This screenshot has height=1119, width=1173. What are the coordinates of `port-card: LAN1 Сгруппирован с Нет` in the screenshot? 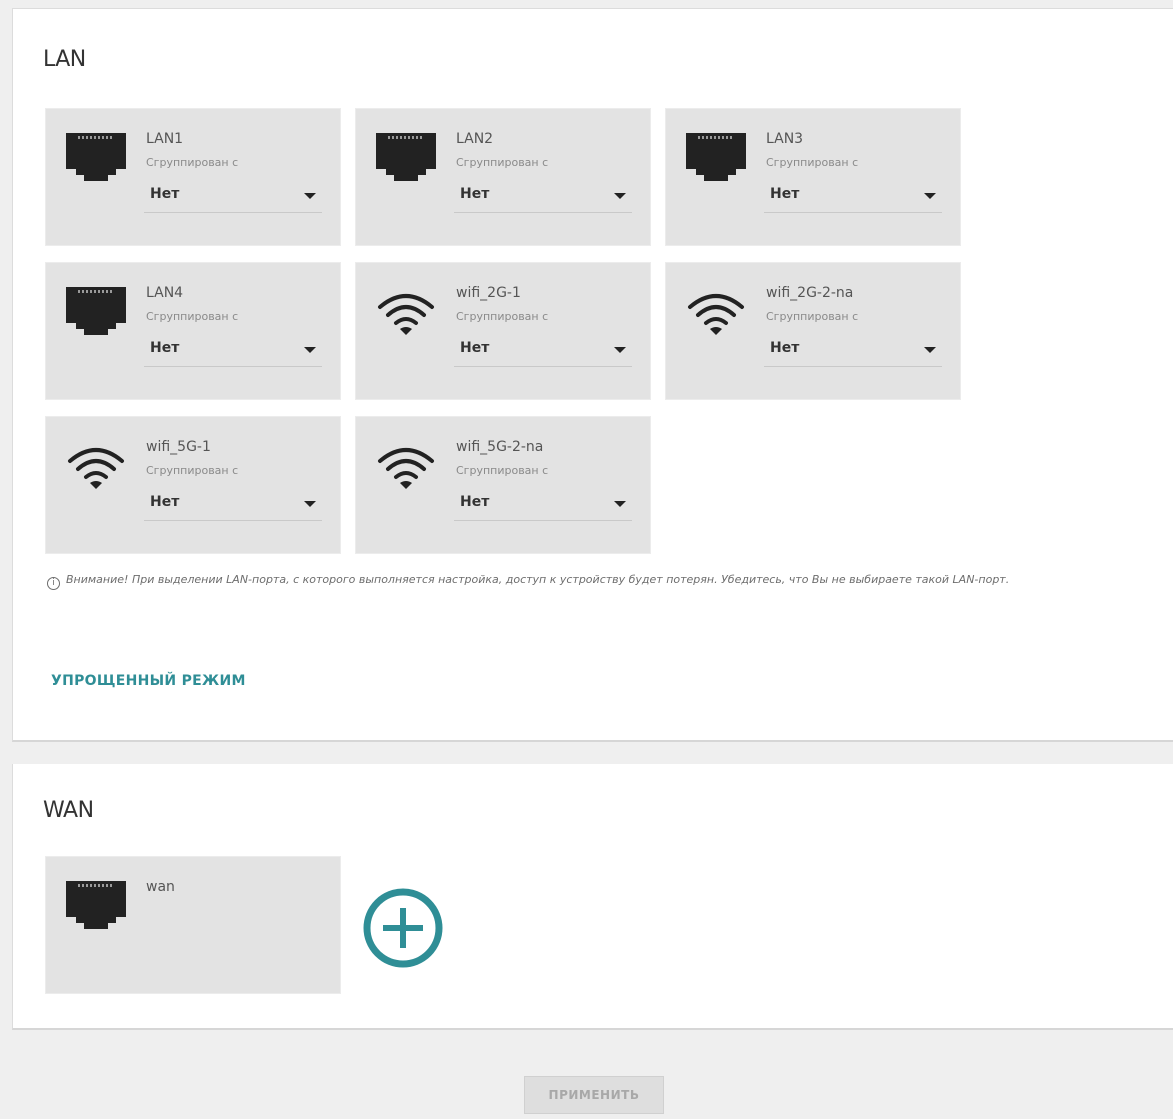 It's located at (193, 177).